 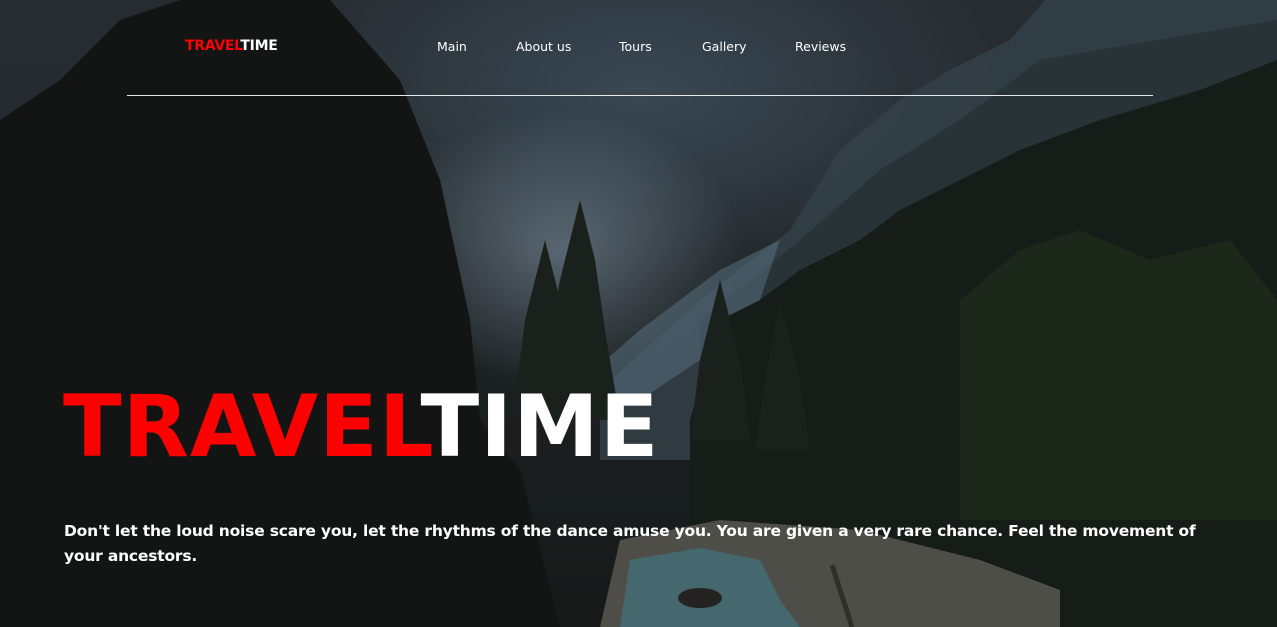 I want to click on header-divider, so click(x=640, y=95).